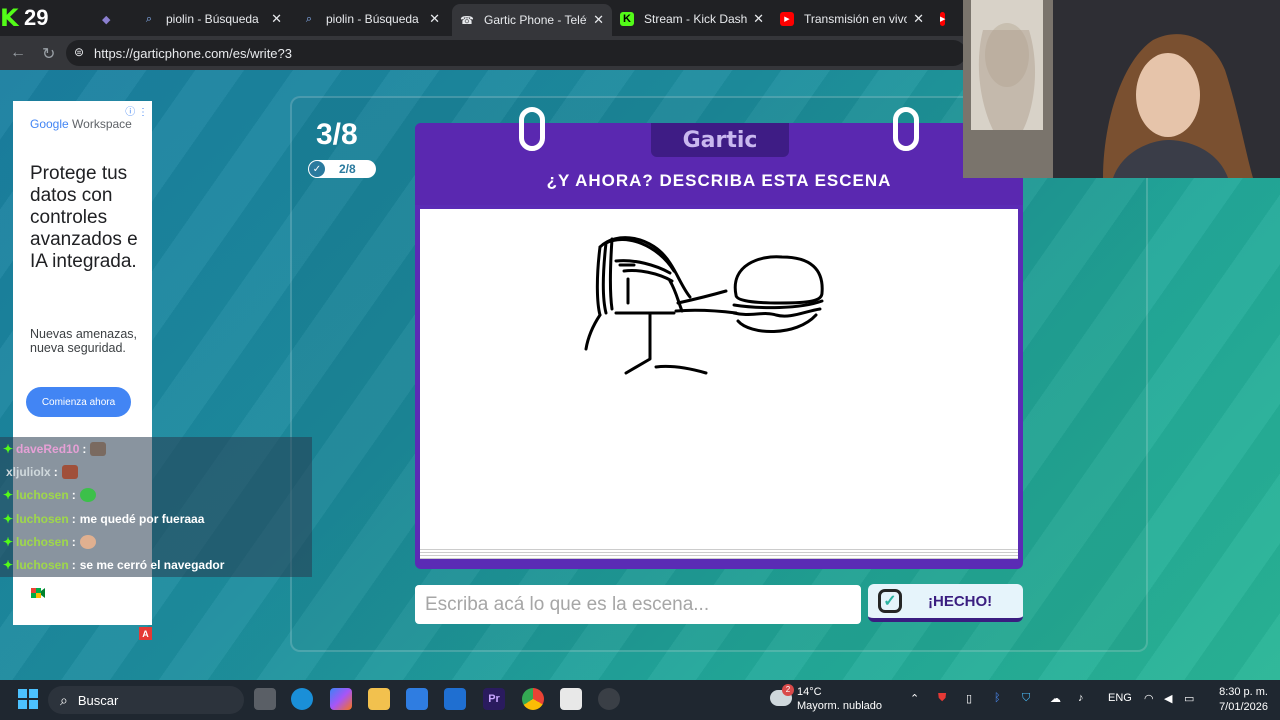 The height and width of the screenshot is (720, 1280). What do you see at coordinates (337, 134) in the screenshot?
I see `round-counter: 3/8` at bounding box center [337, 134].